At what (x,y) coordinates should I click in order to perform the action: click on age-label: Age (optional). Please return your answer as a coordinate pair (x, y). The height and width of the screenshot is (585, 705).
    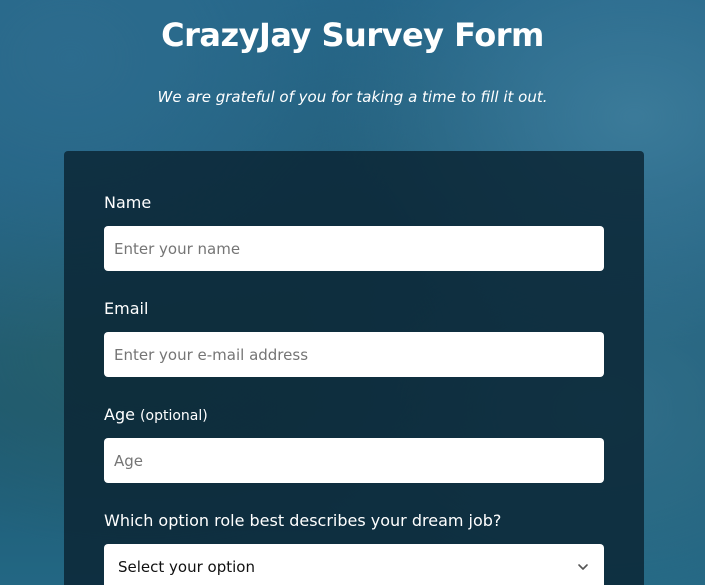
    Looking at the image, I should click on (156, 414).